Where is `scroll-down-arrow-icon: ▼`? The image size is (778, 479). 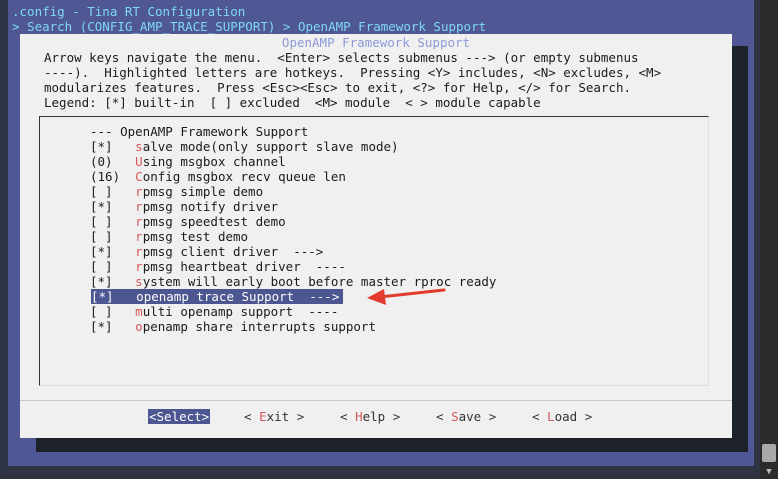 scroll-down-arrow-icon: ▼ is located at coordinates (769, 472).